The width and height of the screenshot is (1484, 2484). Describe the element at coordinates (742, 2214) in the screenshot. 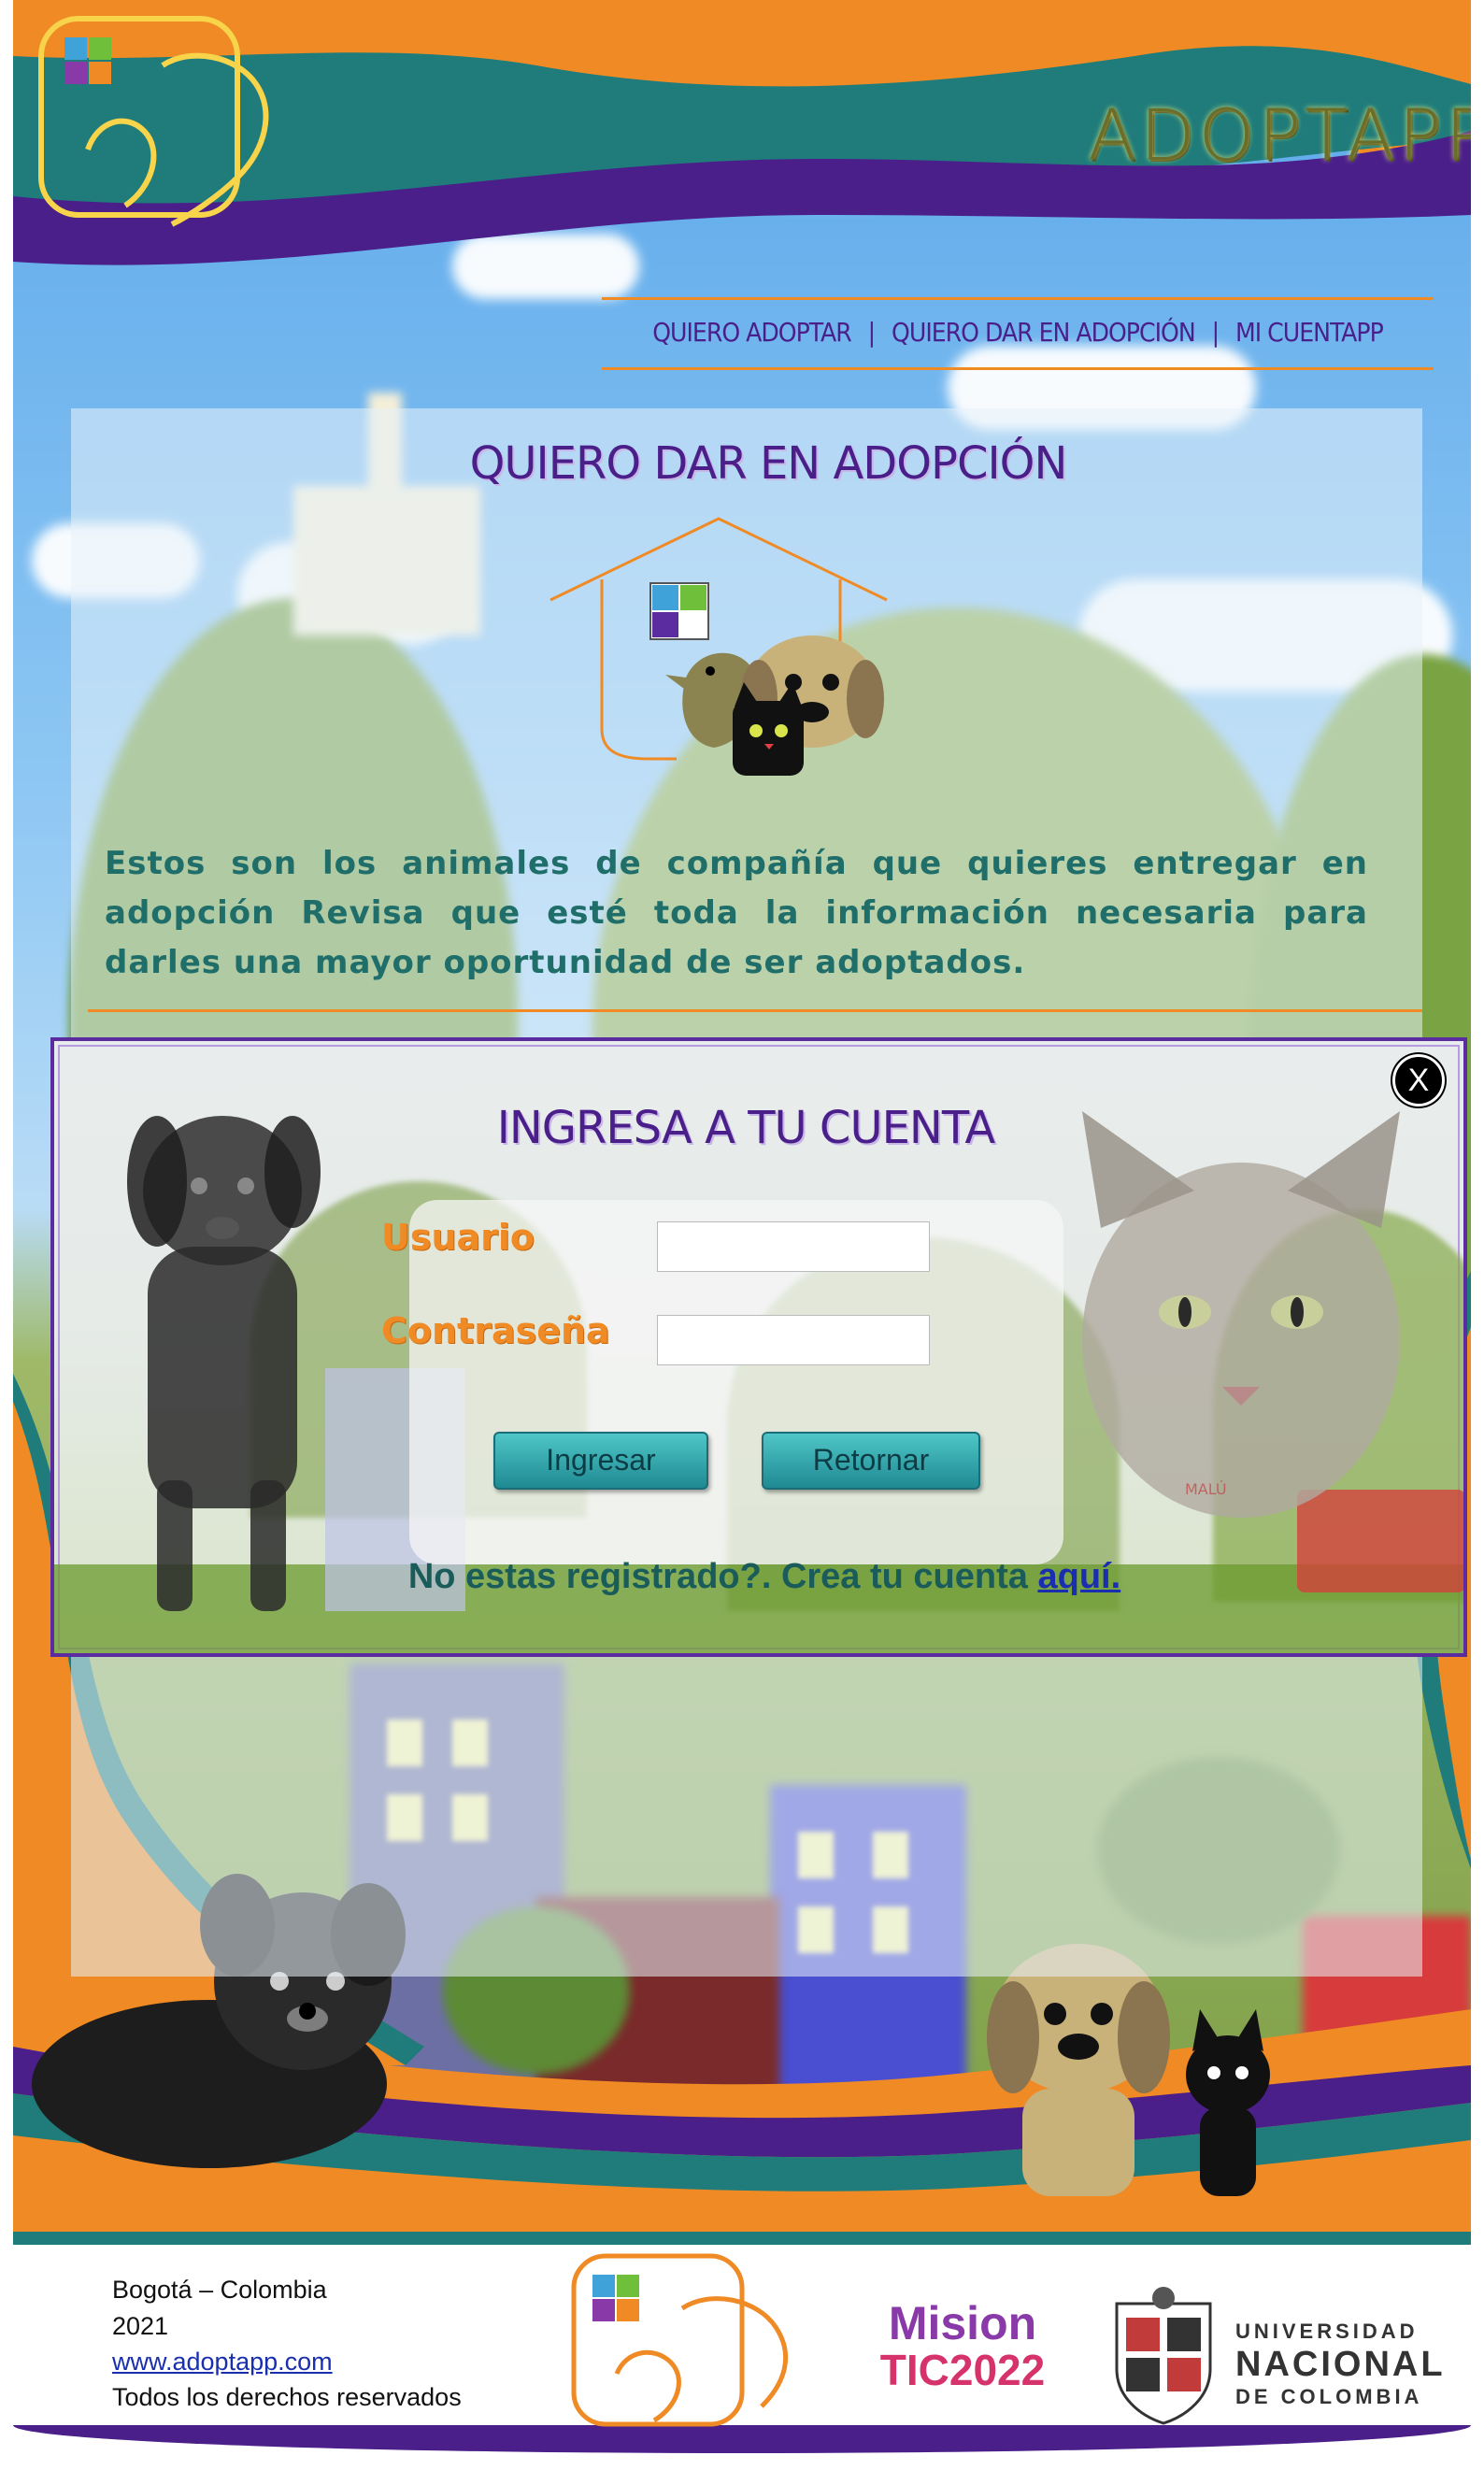

I see `footer-band-top` at that location.